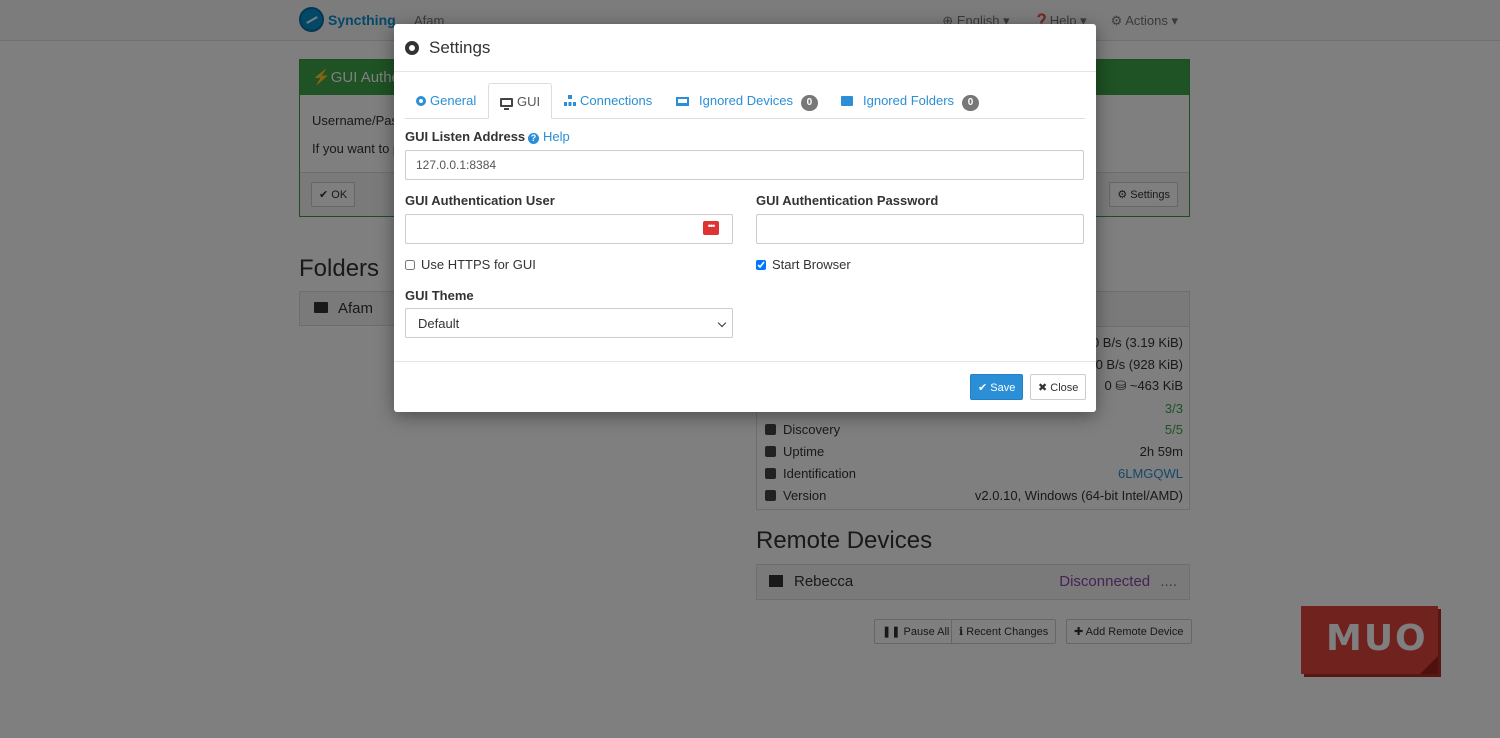 This screenshot has width=1500, height=738. Describe the element at coordinates (920, 229) in the screenshot. I see `auth-password-input` at that location.